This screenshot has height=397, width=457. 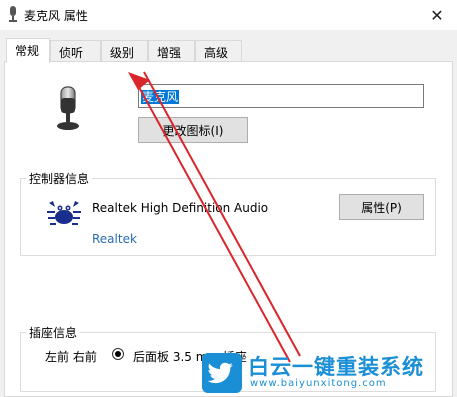 What do you see at coordinates (28, 50) in the screenshot?
I see `tab-general: 常规` at bounding box center [28, 50].